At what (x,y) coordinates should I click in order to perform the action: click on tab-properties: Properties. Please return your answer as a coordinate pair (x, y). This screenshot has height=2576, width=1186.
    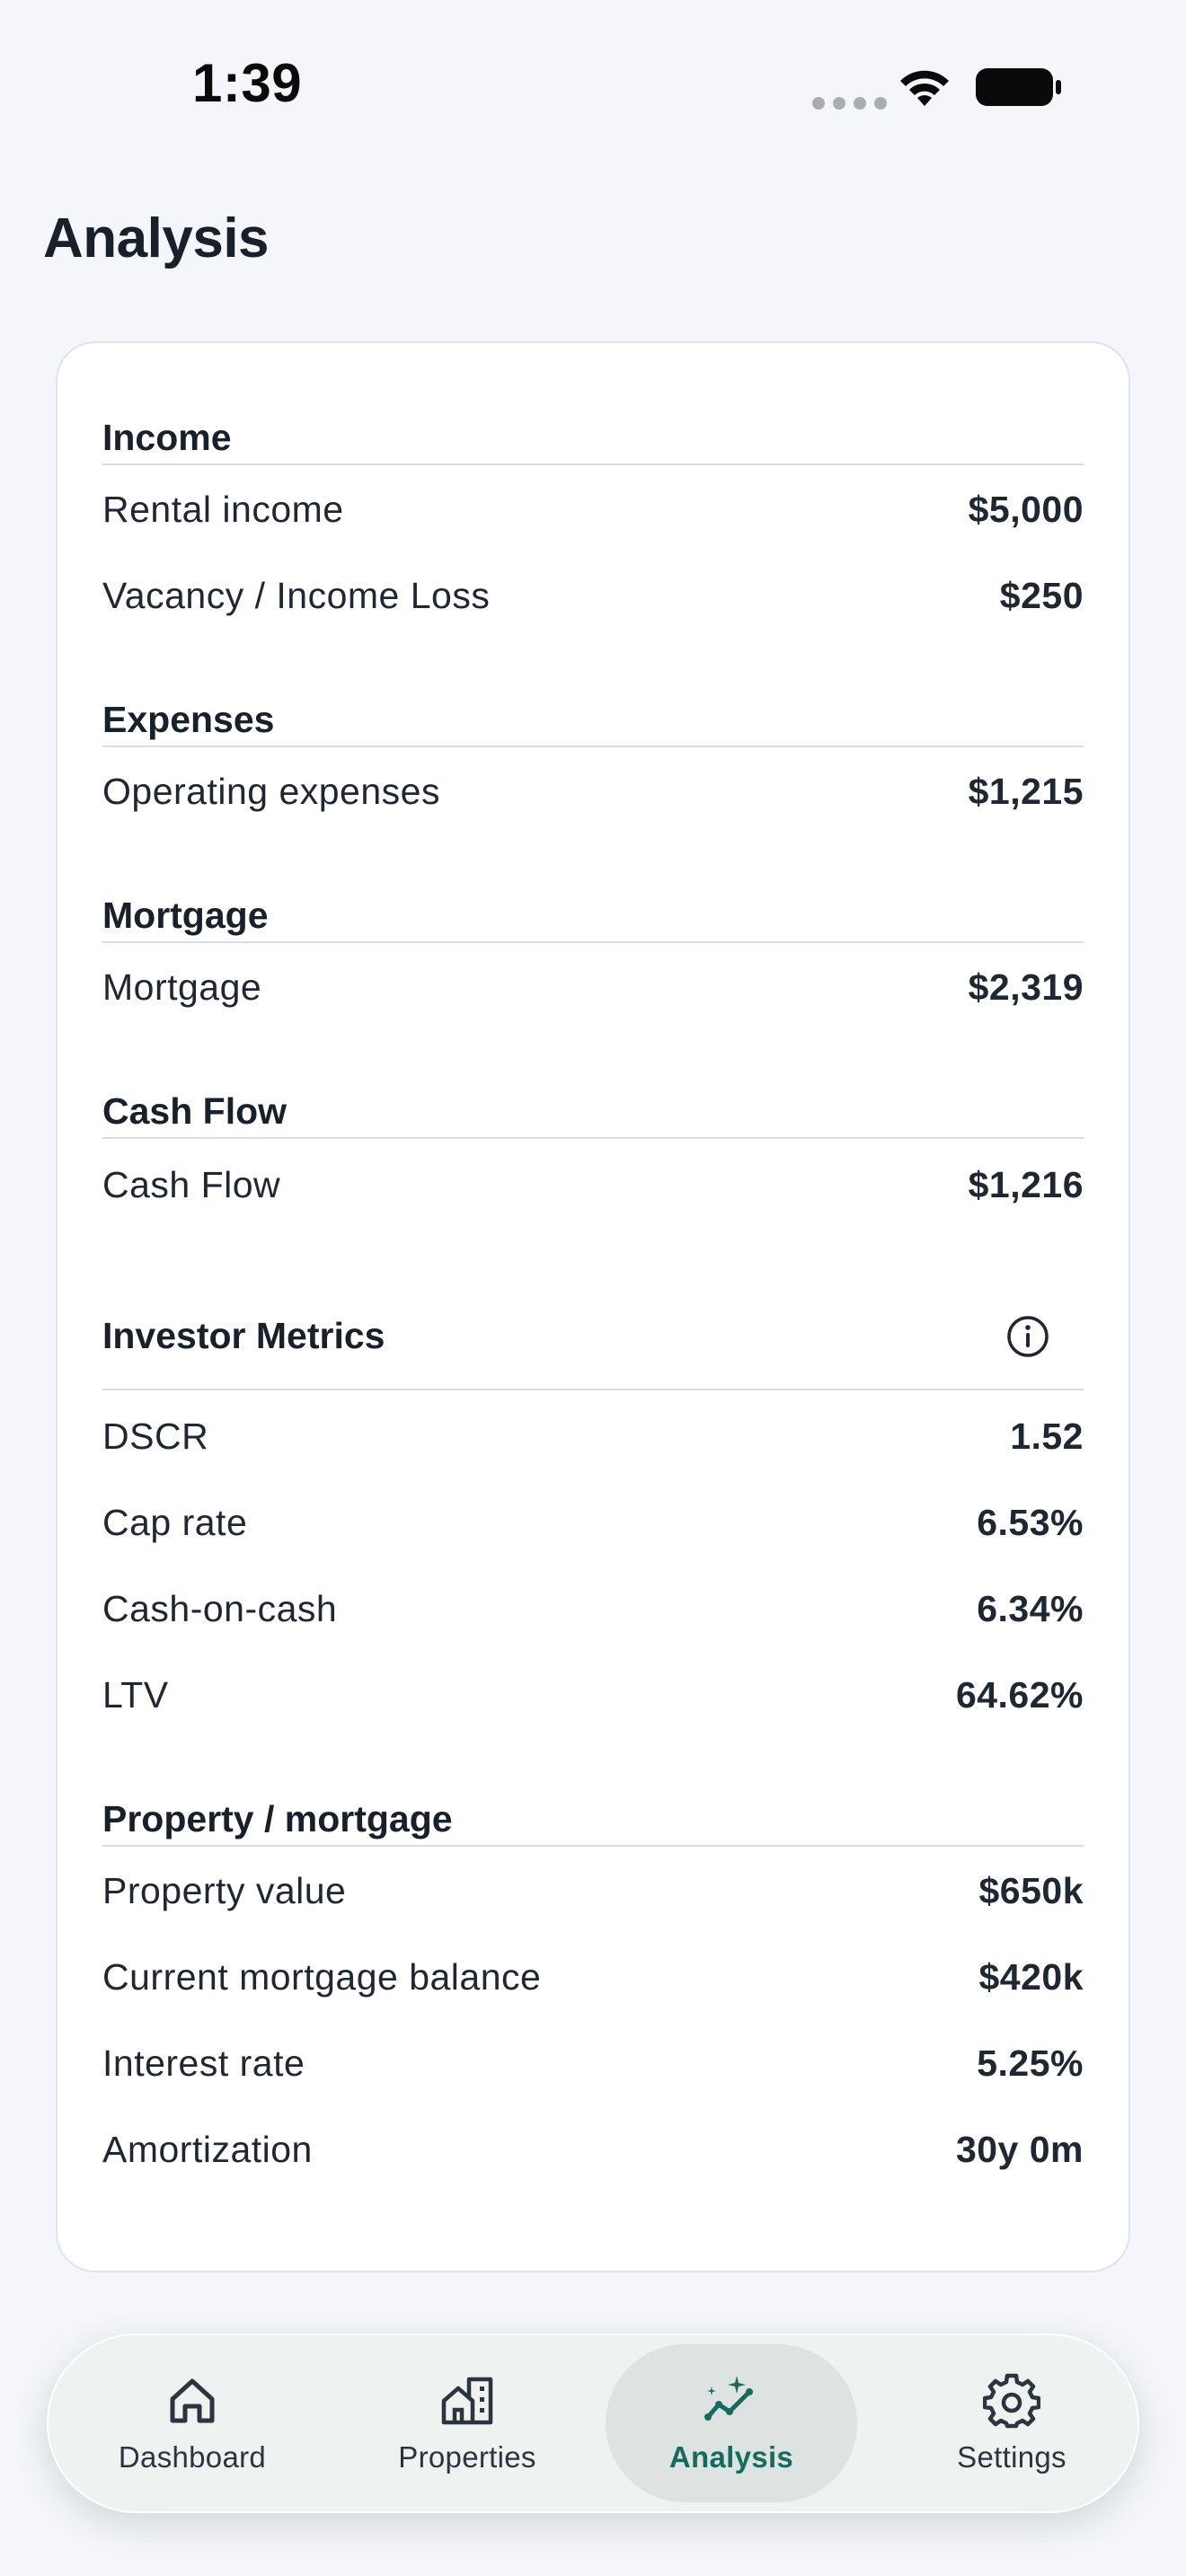
    Looking at the image, I should click on (467, 2423).